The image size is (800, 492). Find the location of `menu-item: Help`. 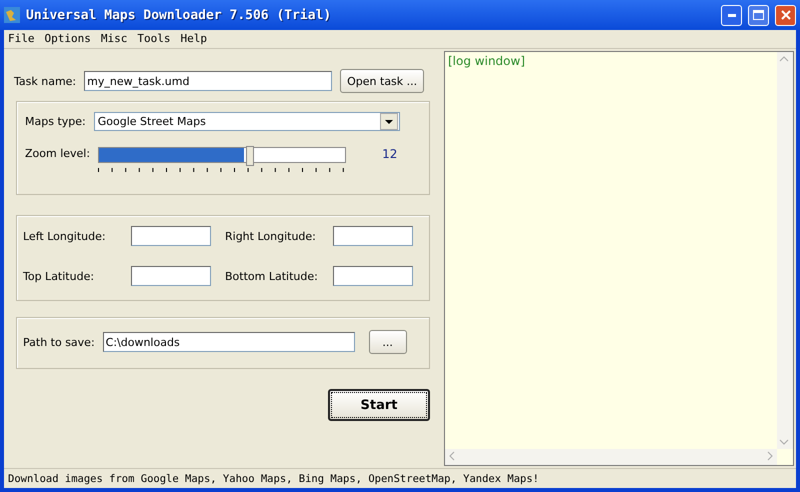

menu-item: Help is located at coordinates (193, 39).